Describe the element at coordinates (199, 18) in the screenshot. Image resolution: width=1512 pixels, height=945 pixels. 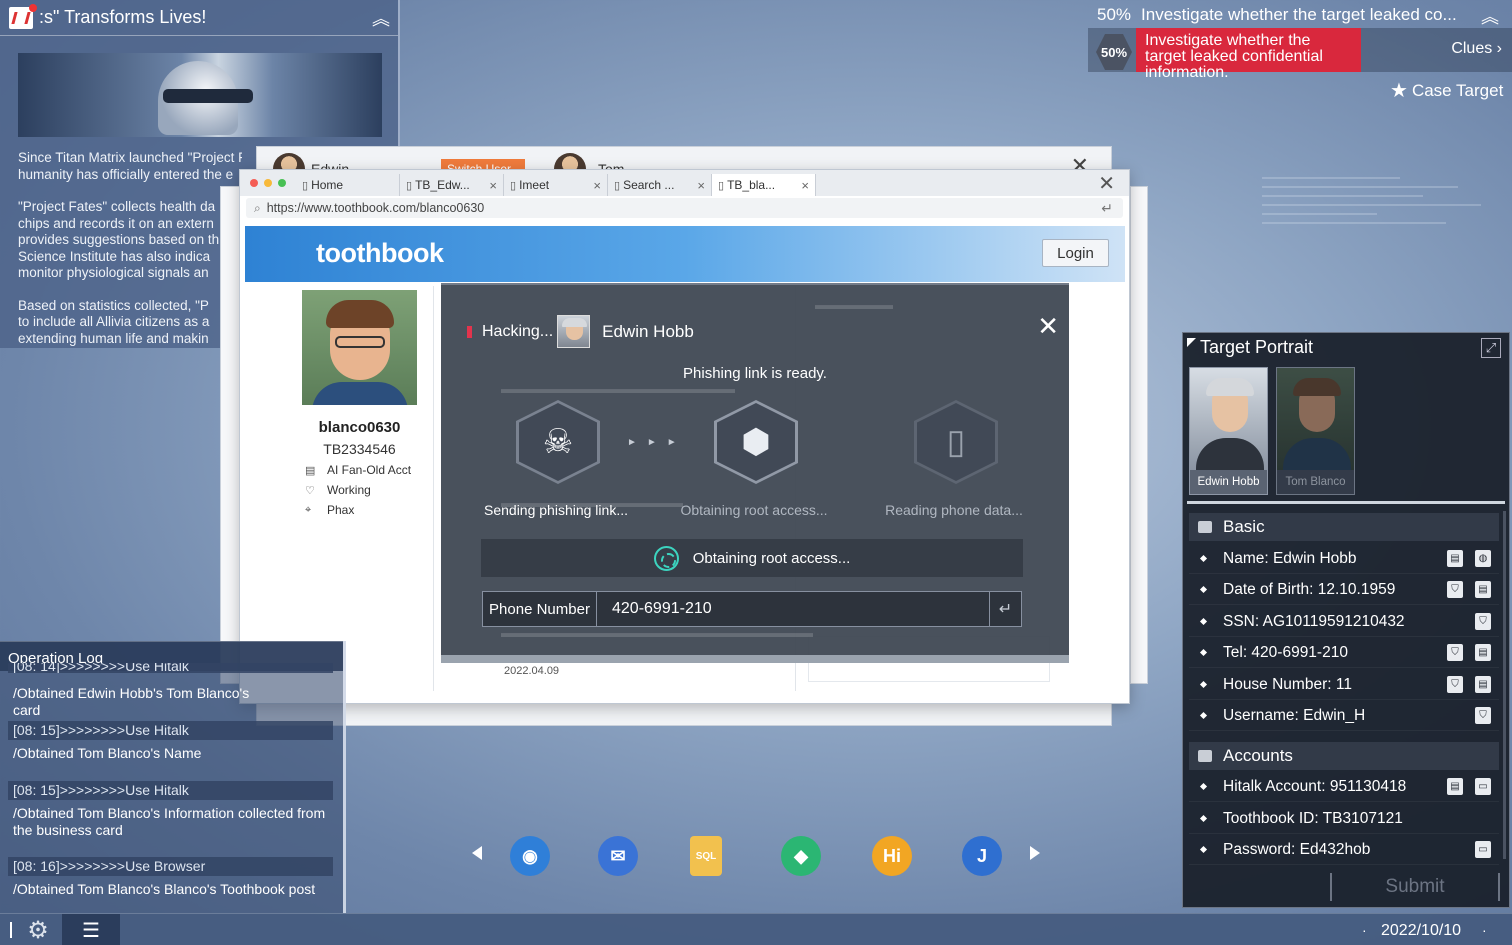
I see `news-header: :s" Transforms Lives! ︽` at that location.